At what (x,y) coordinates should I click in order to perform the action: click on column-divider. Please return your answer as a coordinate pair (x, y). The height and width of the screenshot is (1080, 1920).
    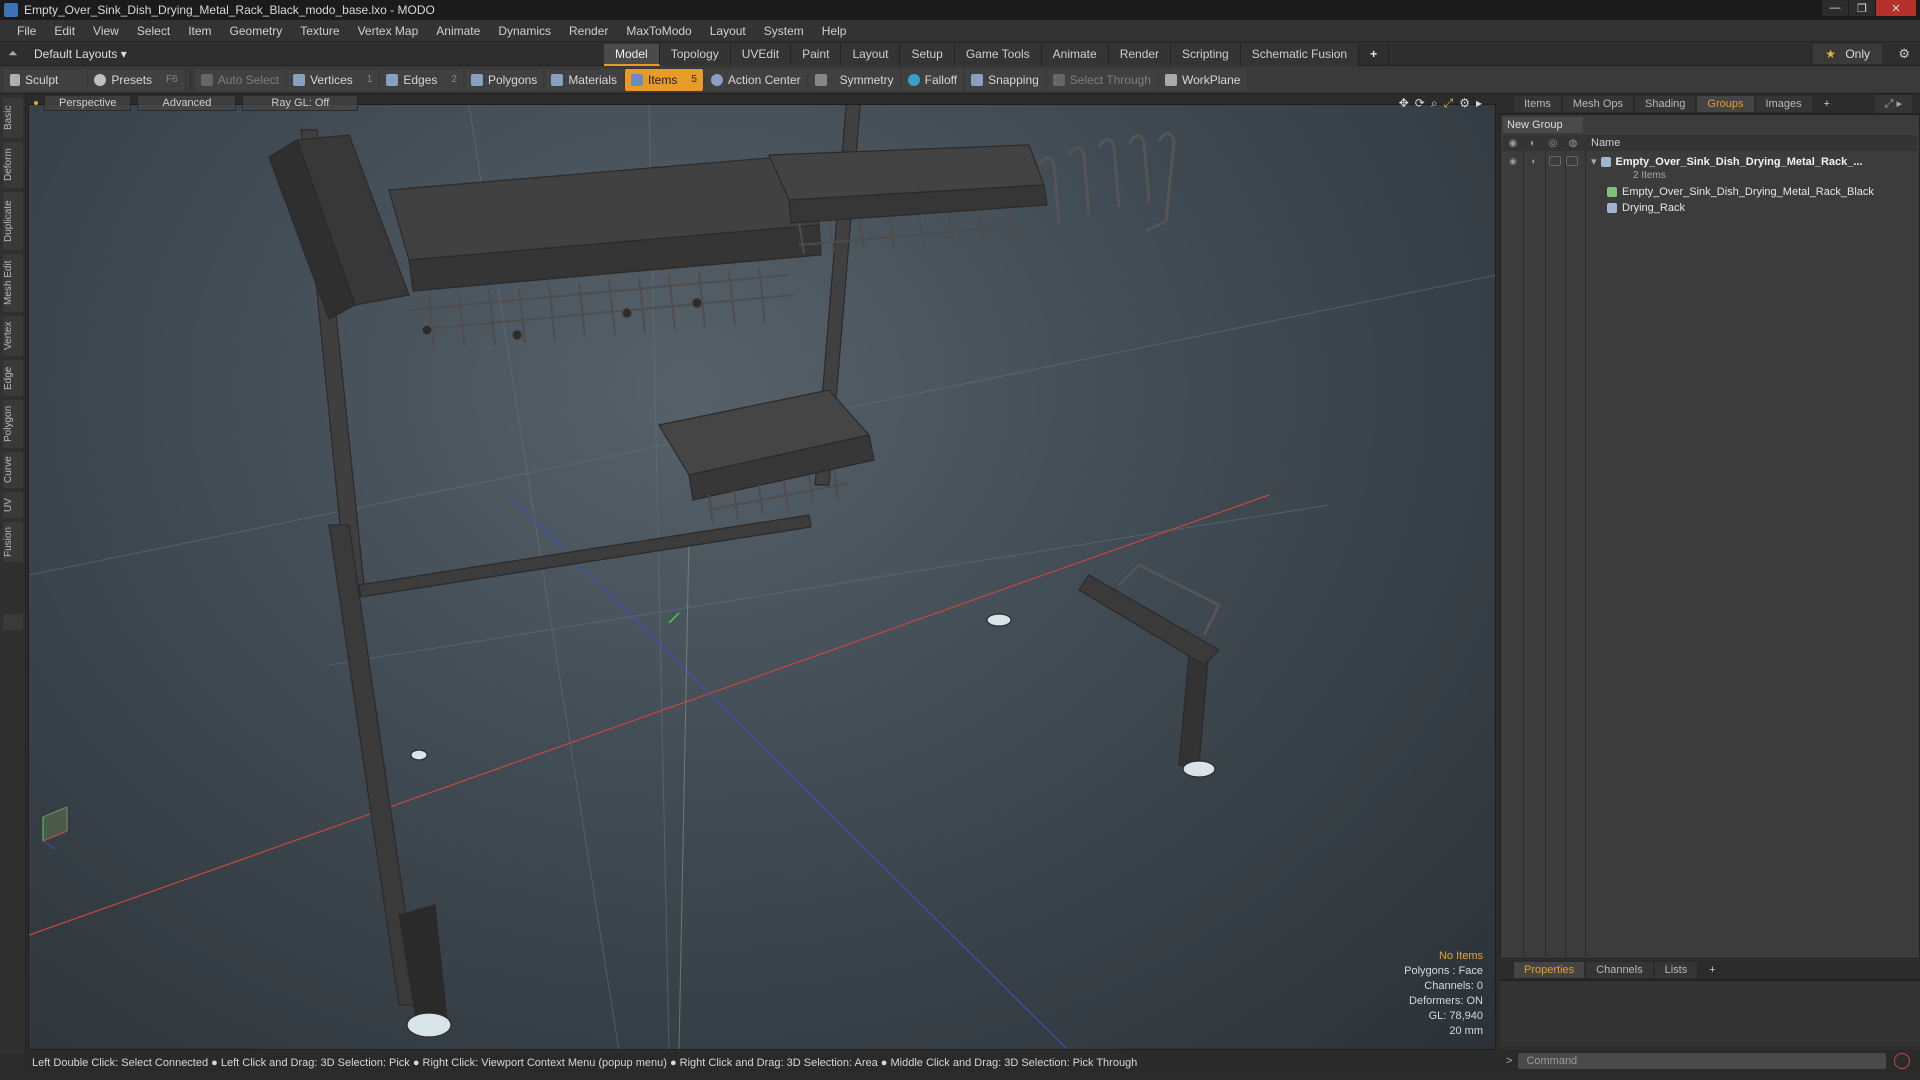
    Looking at the image, I should click on (1545, 555).